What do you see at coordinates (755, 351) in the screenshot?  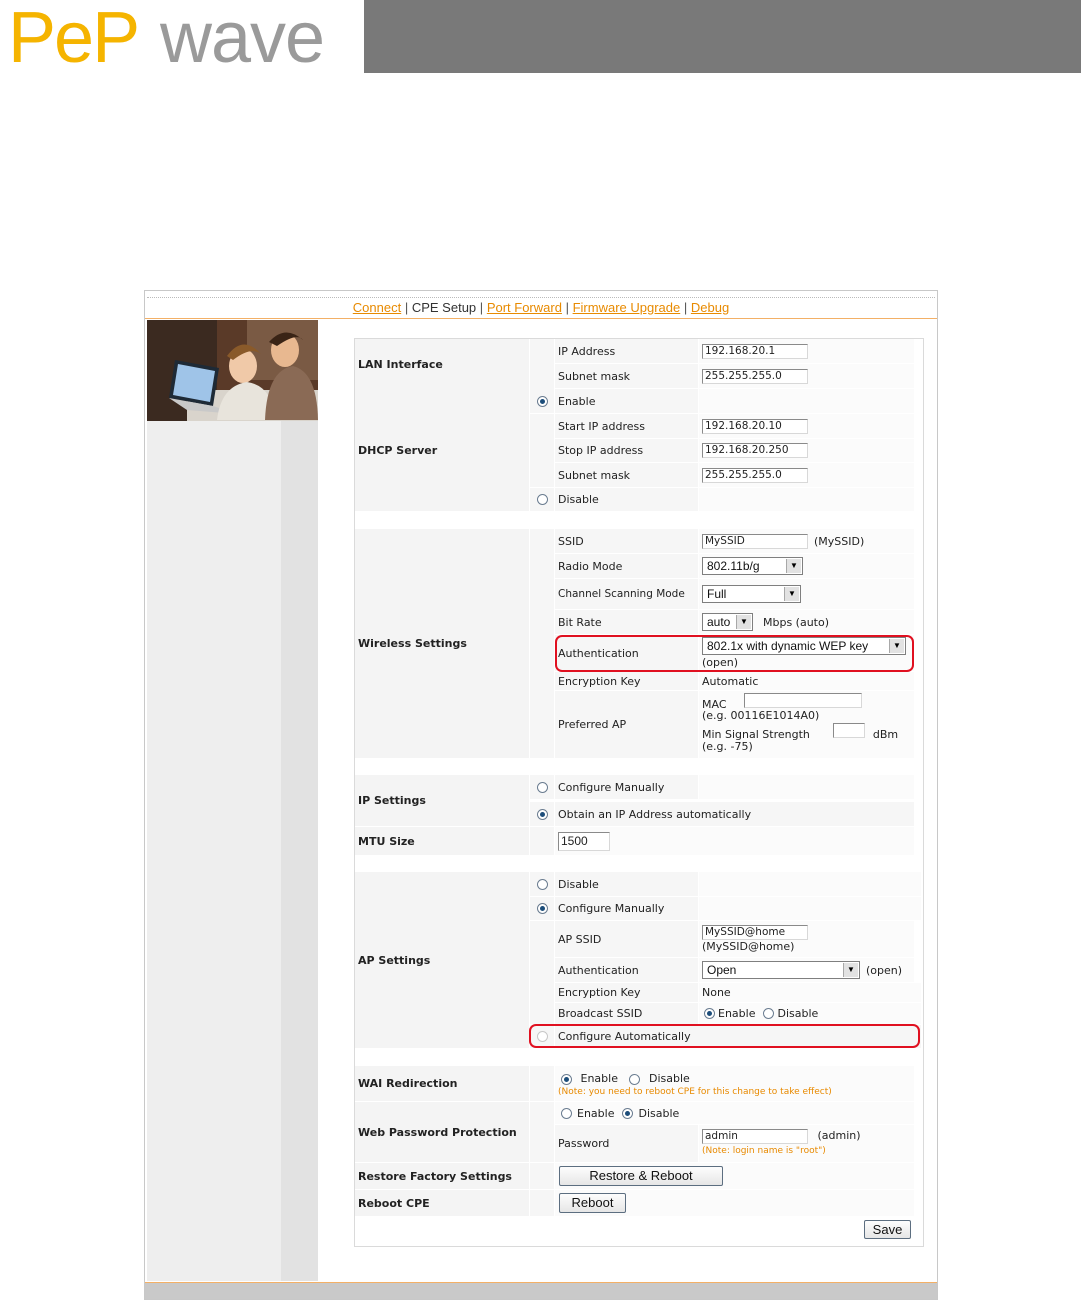 I see `lan-ip-input: 192.168.20.1` at bounding box center [755, 351].